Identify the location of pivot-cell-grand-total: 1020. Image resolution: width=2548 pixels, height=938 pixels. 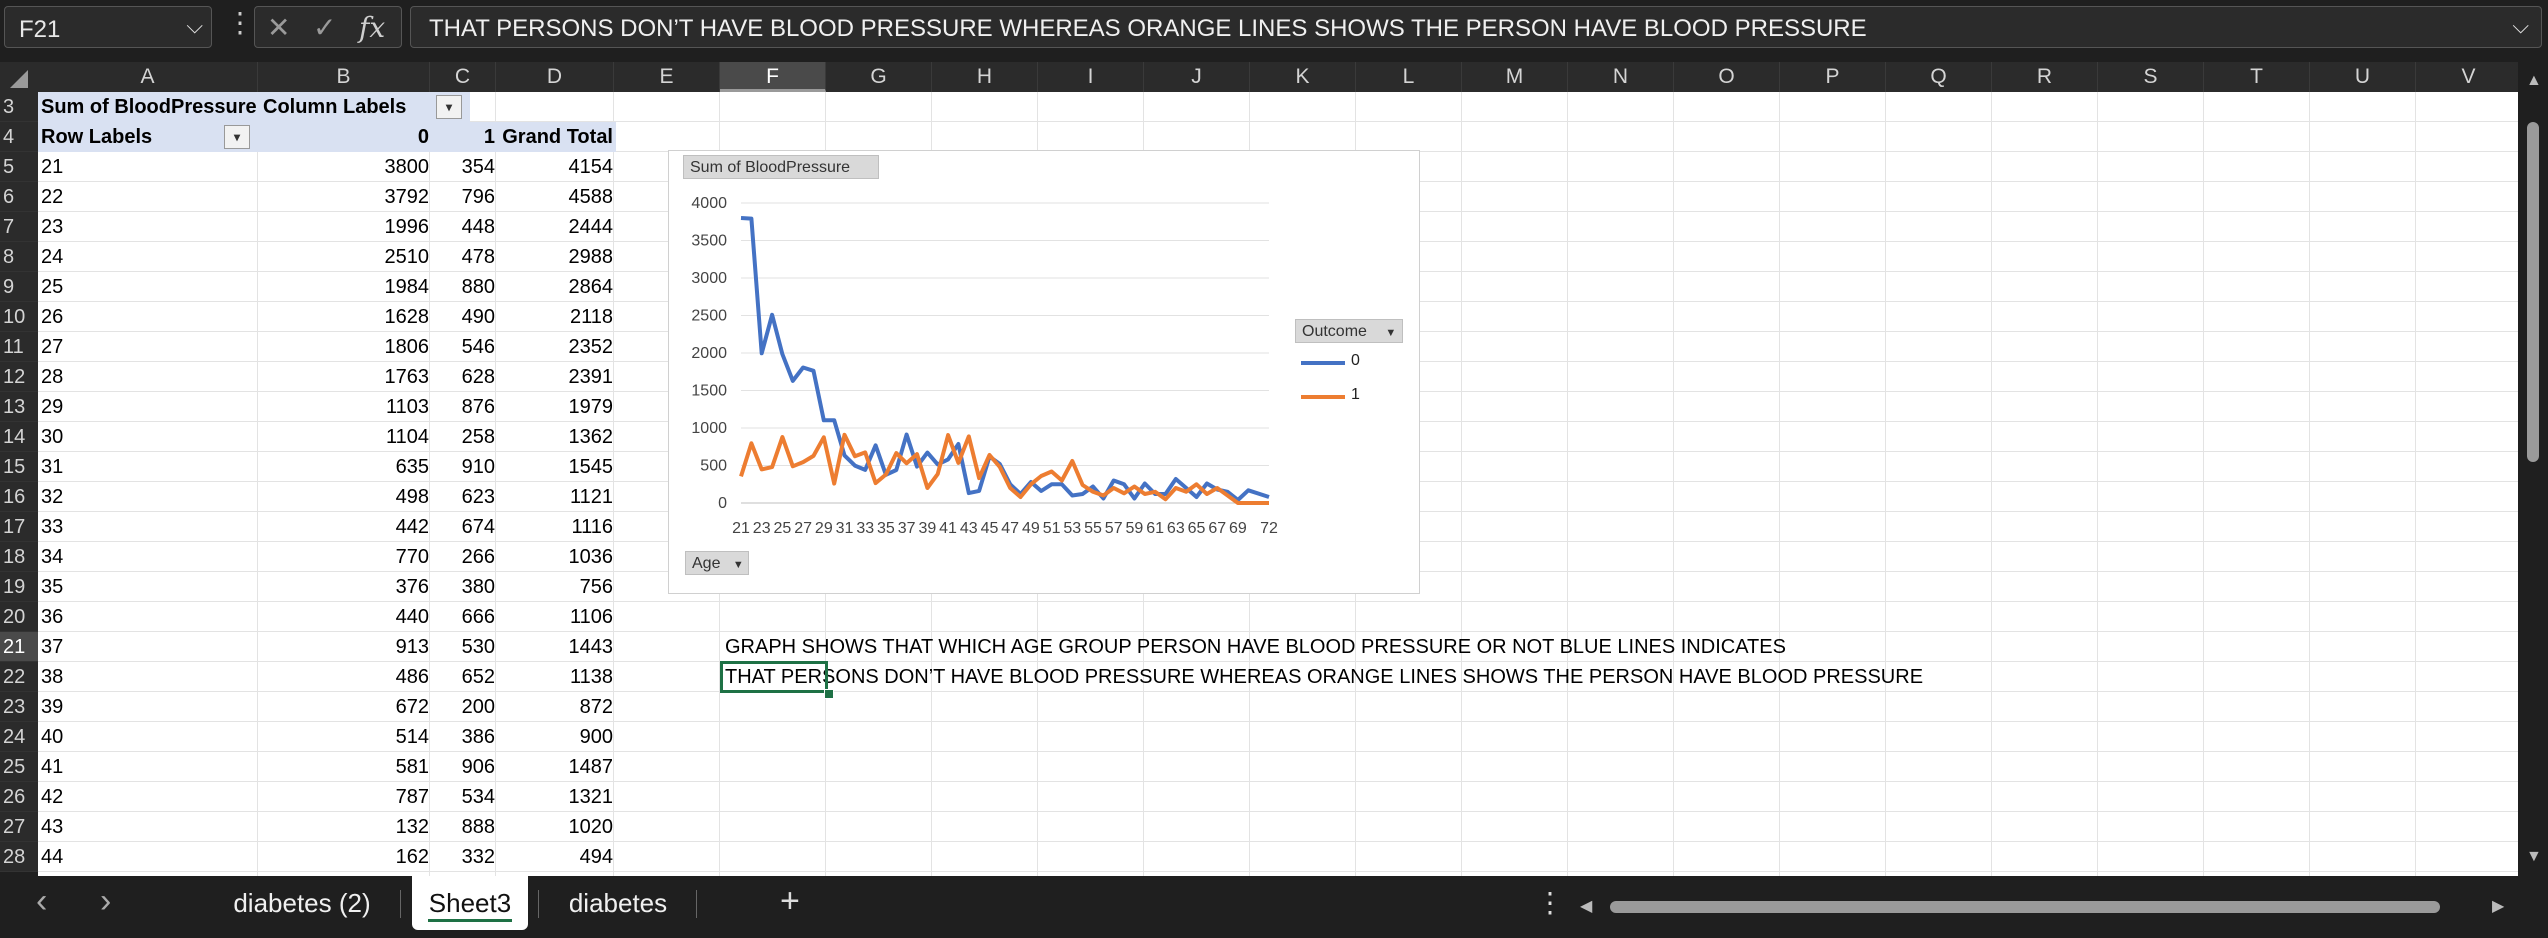
(557, 827).